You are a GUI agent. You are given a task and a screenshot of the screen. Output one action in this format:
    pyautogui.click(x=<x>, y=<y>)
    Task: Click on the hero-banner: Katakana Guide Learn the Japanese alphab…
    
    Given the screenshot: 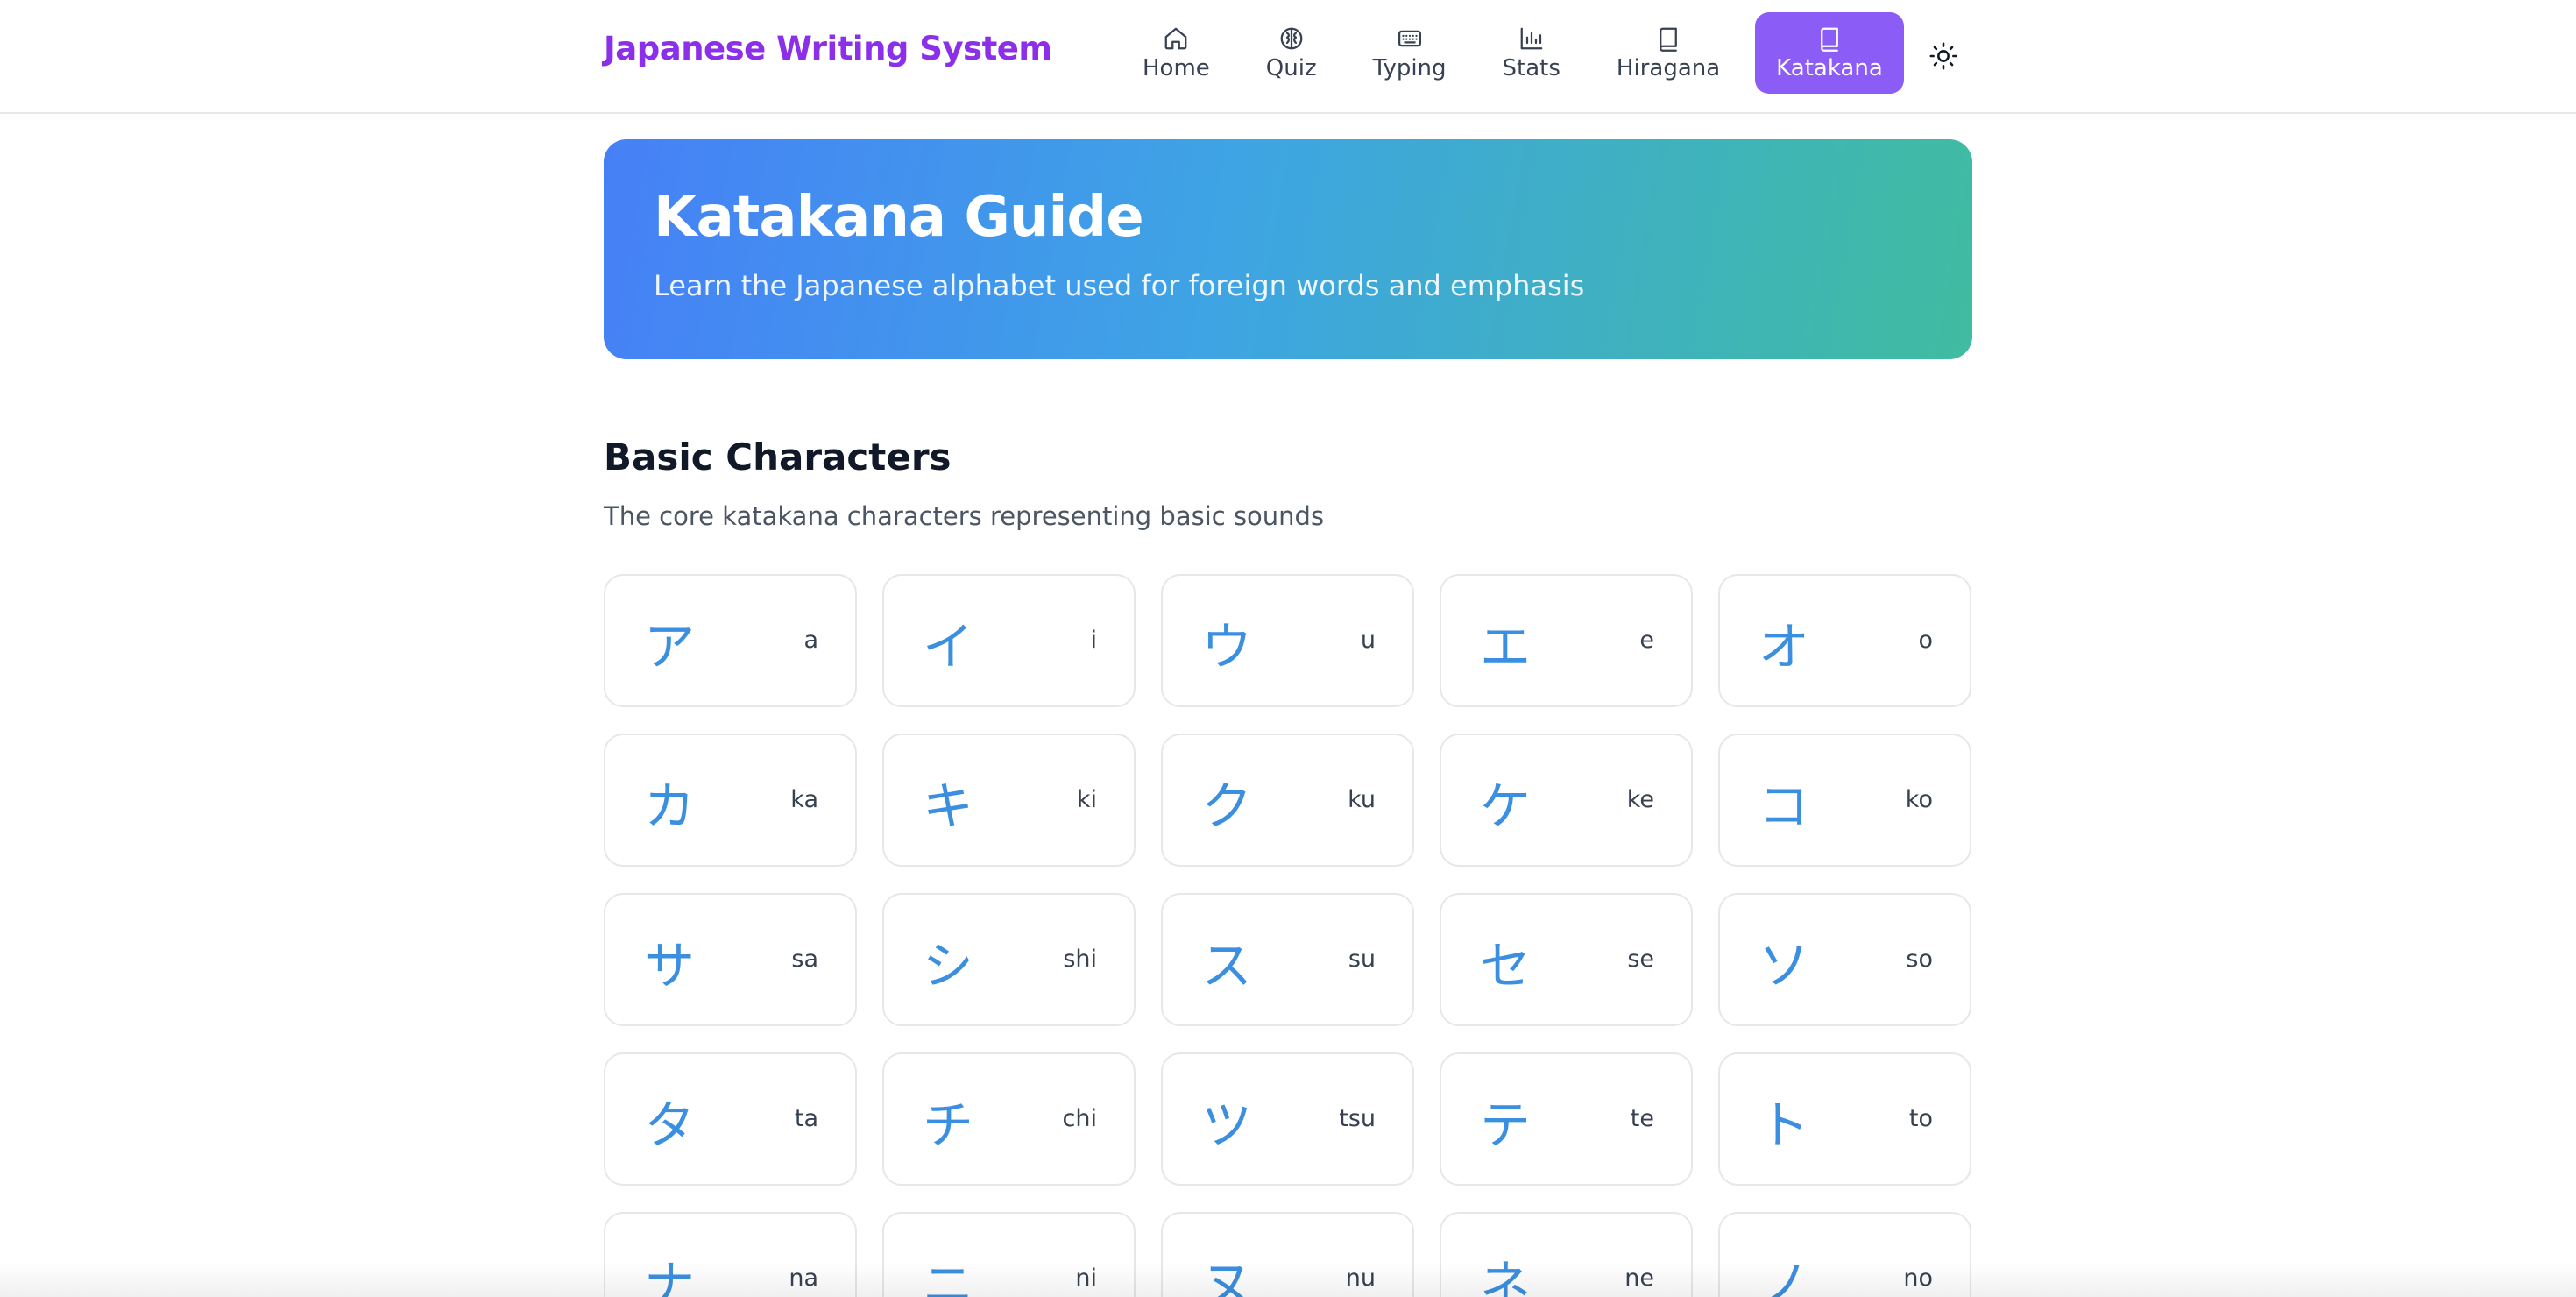 What is the action you would take?
    pyautogui.click(x=1288, y=249)
    